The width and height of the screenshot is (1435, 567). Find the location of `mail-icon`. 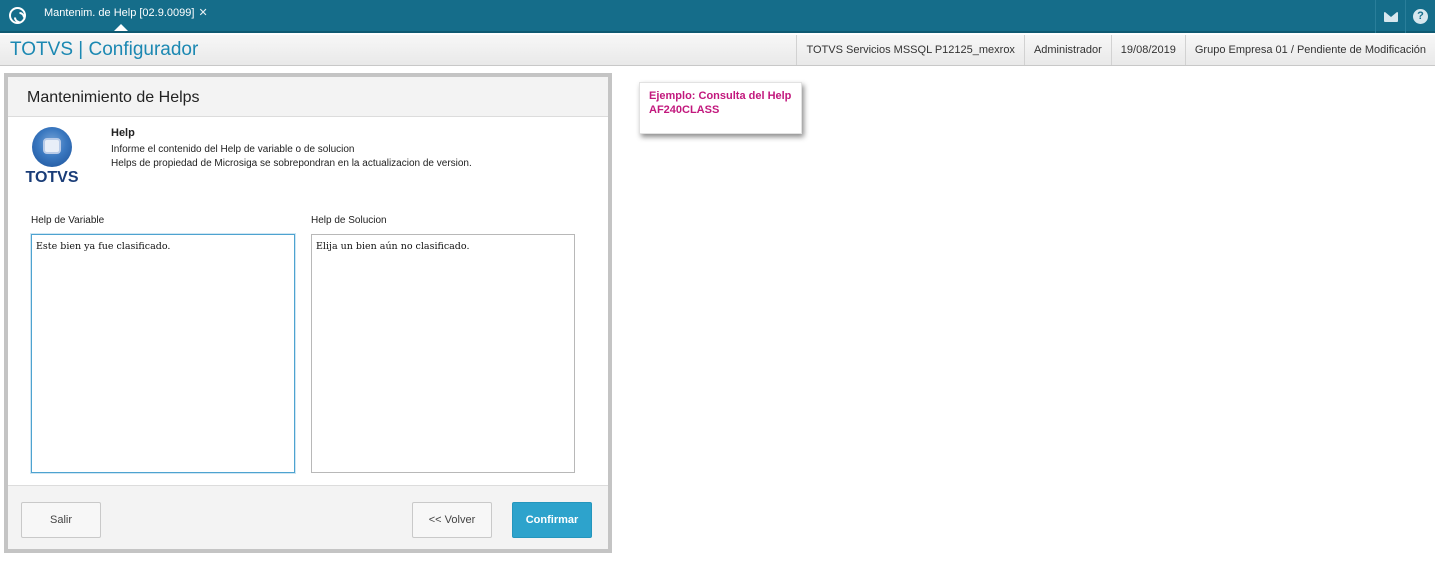

mail-icon is located at coordinates (1390, 16).